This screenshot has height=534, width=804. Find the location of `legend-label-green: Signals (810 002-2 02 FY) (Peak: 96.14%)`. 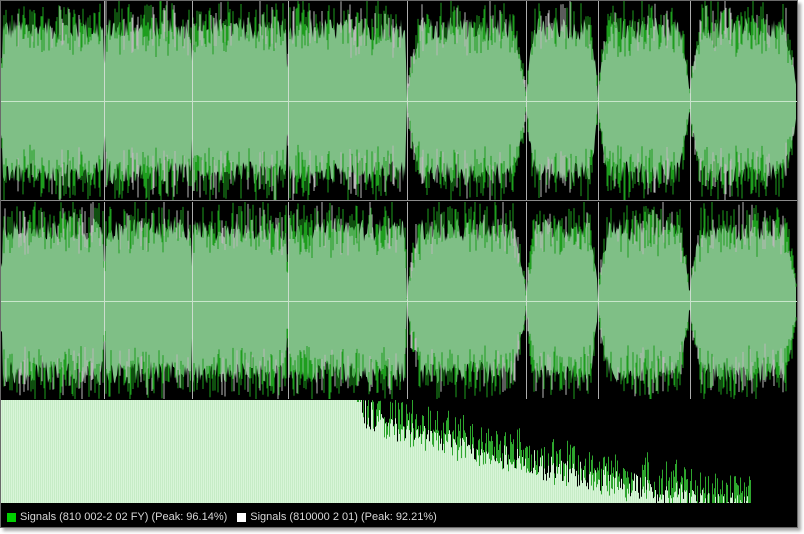

legend-label-green: Signals (810 002-2 02 FY) (Peak: 96.14%) is located at coordinates (124, 517).